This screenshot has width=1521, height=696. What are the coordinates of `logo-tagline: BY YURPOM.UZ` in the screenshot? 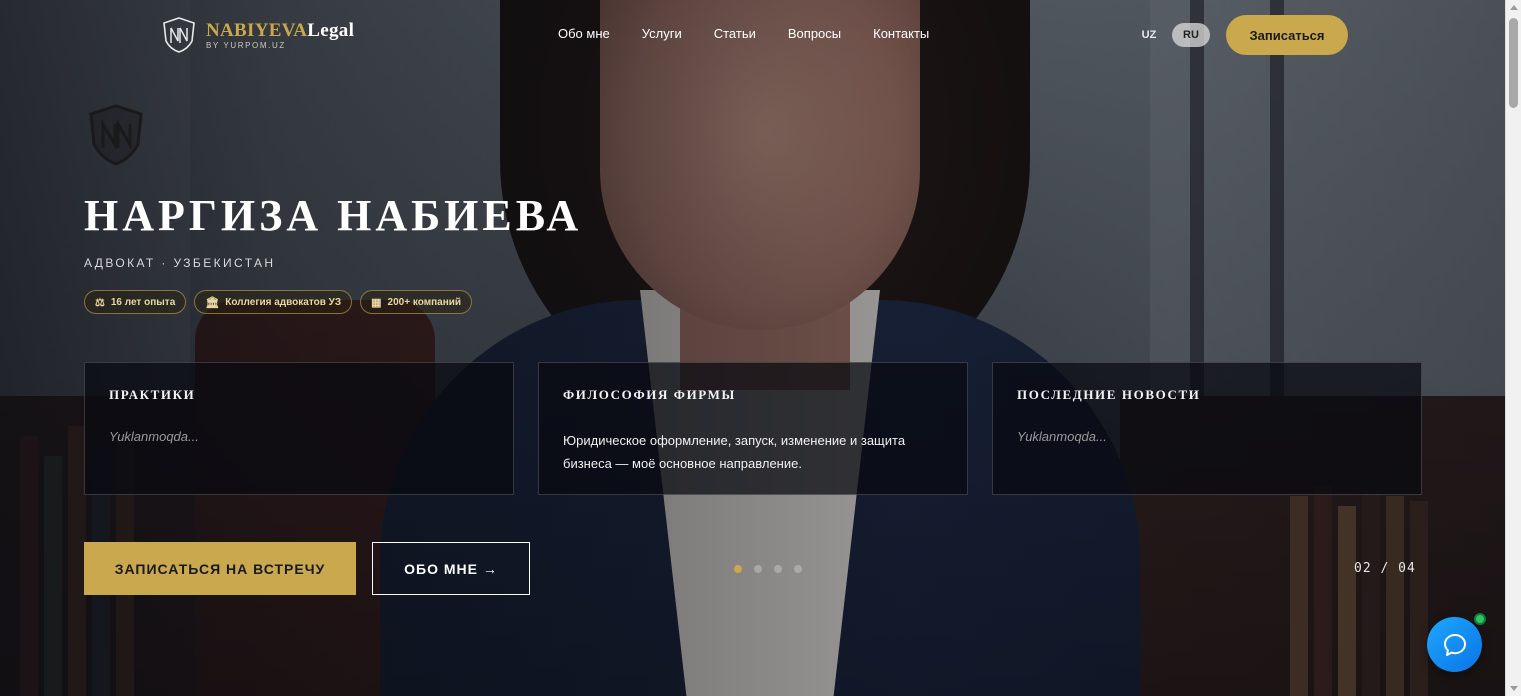 It's located at (246, 45).